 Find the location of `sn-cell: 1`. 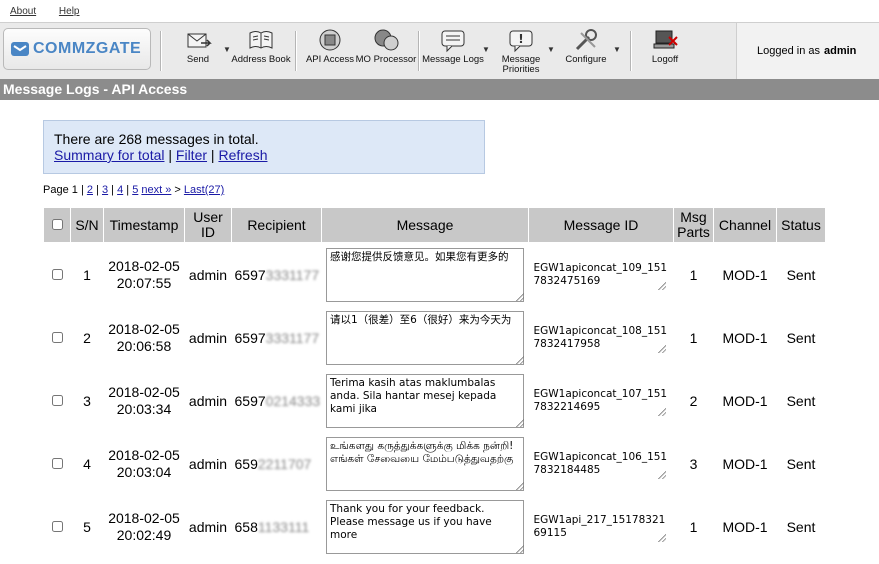

sn-cell: 1 is located at coordinates (87, 274).